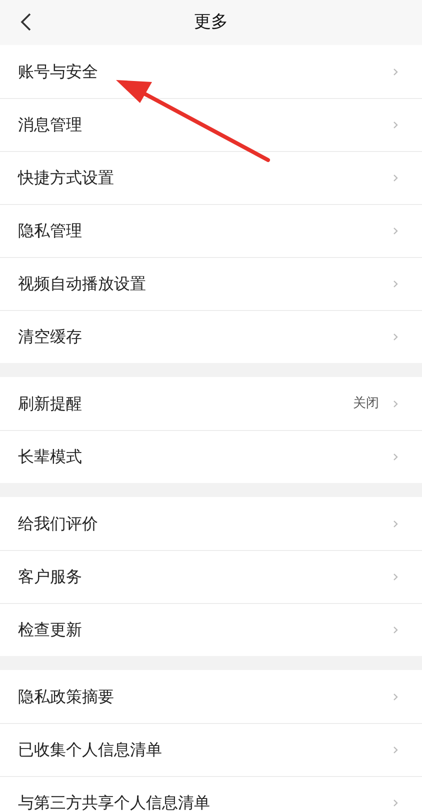  What do you see at coordinates (26, 22) in the screenshot?
I see `back-icon` at bounding box center [26, 22].